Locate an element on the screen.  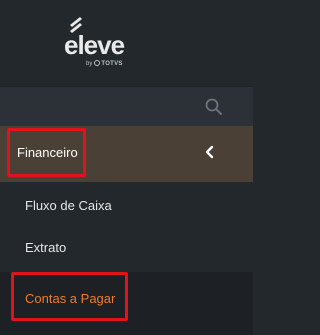
menu-section-label: Financeiro is located at coordinates (47, 152).